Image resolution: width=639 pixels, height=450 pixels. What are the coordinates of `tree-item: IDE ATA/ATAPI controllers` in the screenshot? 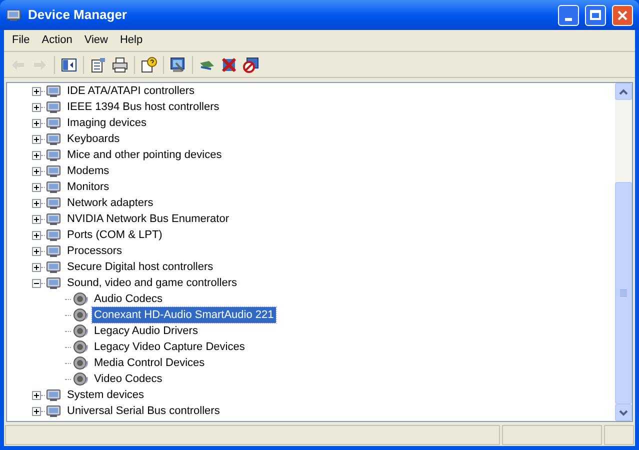 It's located at (131, 91).